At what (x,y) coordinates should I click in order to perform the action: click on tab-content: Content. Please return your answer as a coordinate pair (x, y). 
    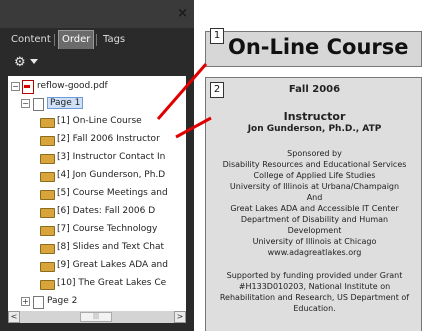
    Looking at the image, I should click on (31, 40).